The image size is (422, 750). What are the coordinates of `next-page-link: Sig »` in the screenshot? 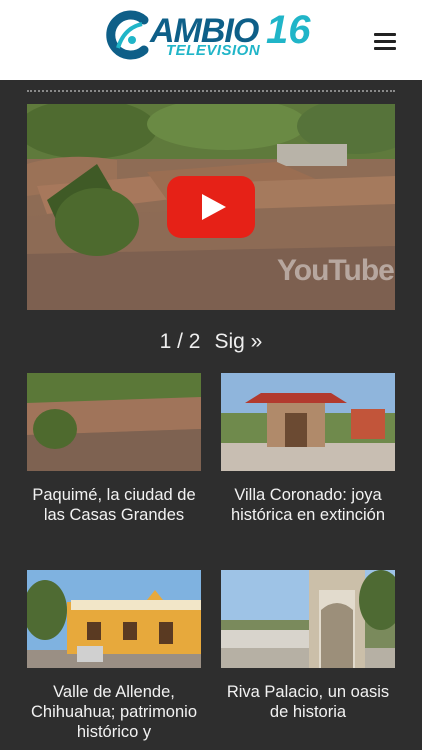 It's located at (239, 341).